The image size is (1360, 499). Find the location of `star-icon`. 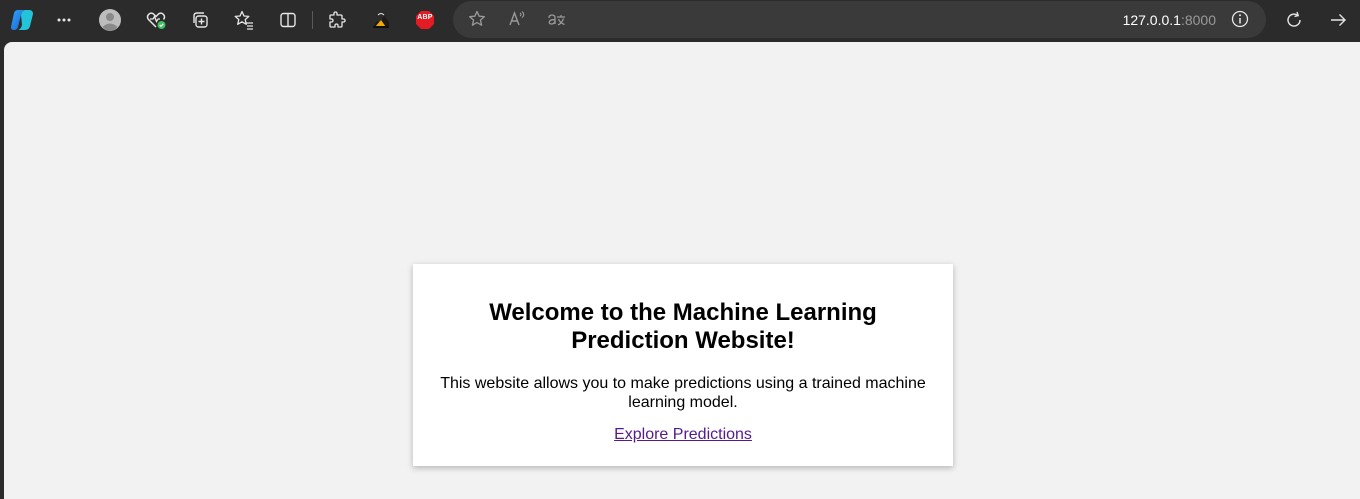

star-icon is located at coordinates (477, 19).